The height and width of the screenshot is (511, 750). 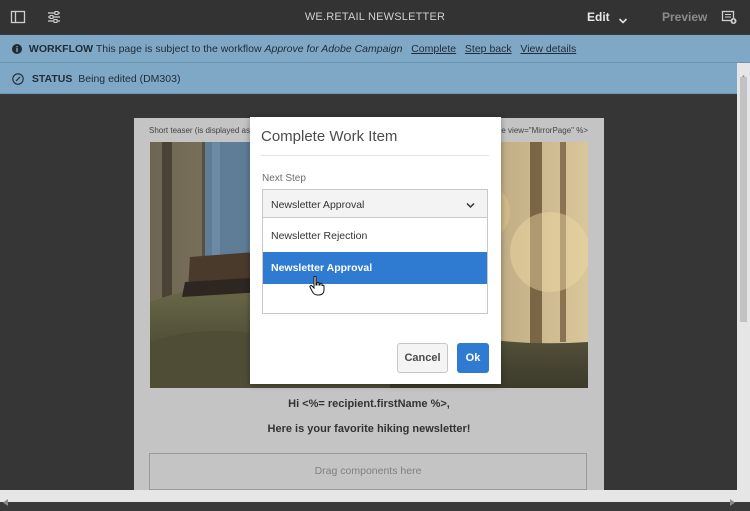 What do you see at coordinates (369, 404) in the screenshot?
I see `greeting-text: Hi <%= recipient.firstName %>,` at bounding box center [369, 404].